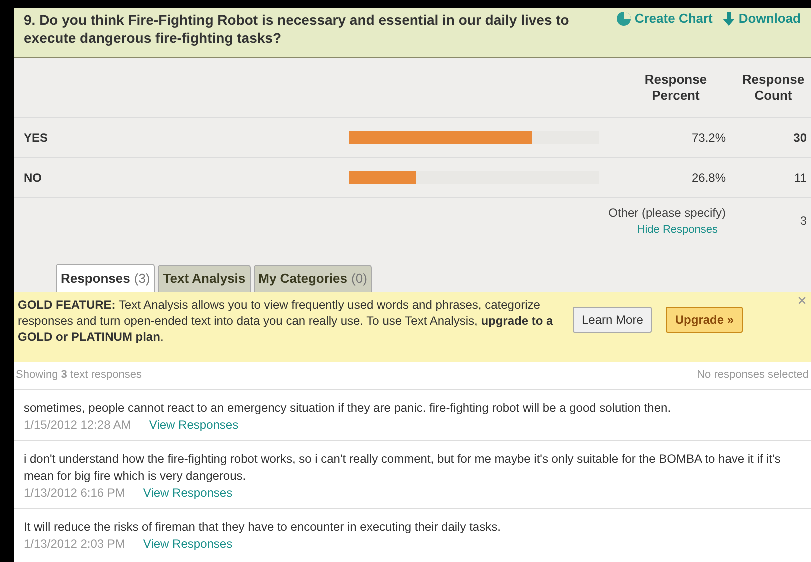  I want to click on pie-chart-icon, so click(623, 19).